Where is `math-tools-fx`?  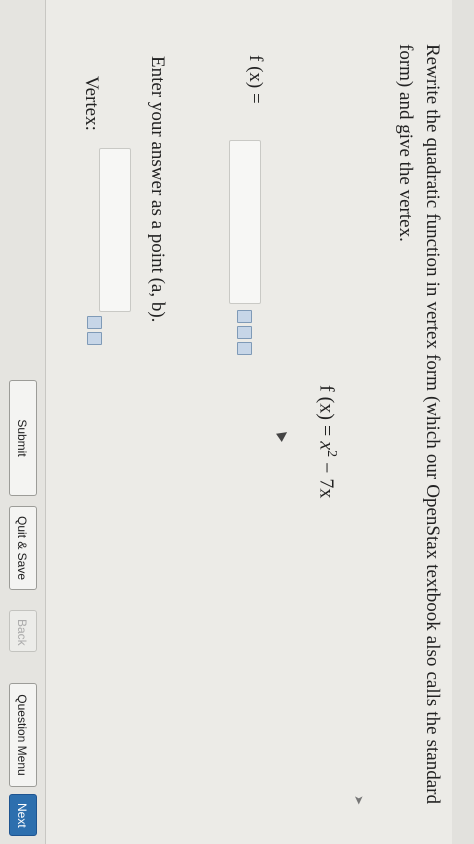
math-tools-fx is located at coordinates (244, 332).